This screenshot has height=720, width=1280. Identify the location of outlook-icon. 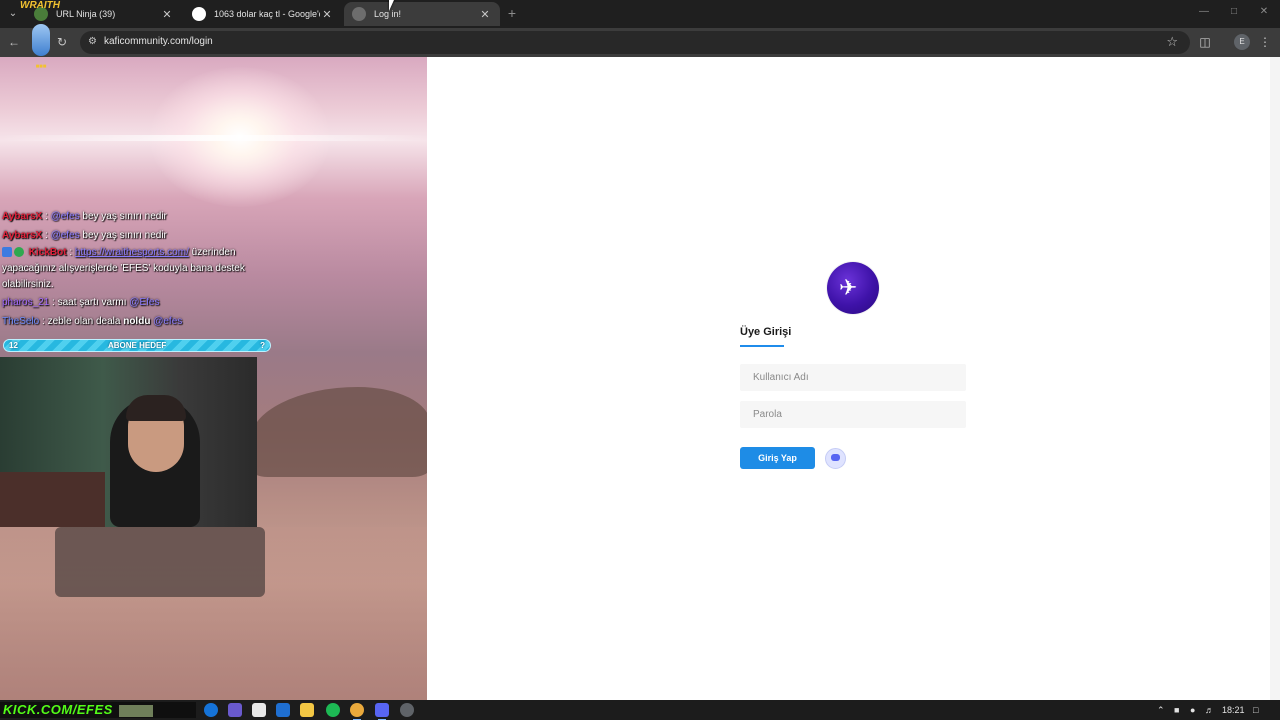
(283, 710).